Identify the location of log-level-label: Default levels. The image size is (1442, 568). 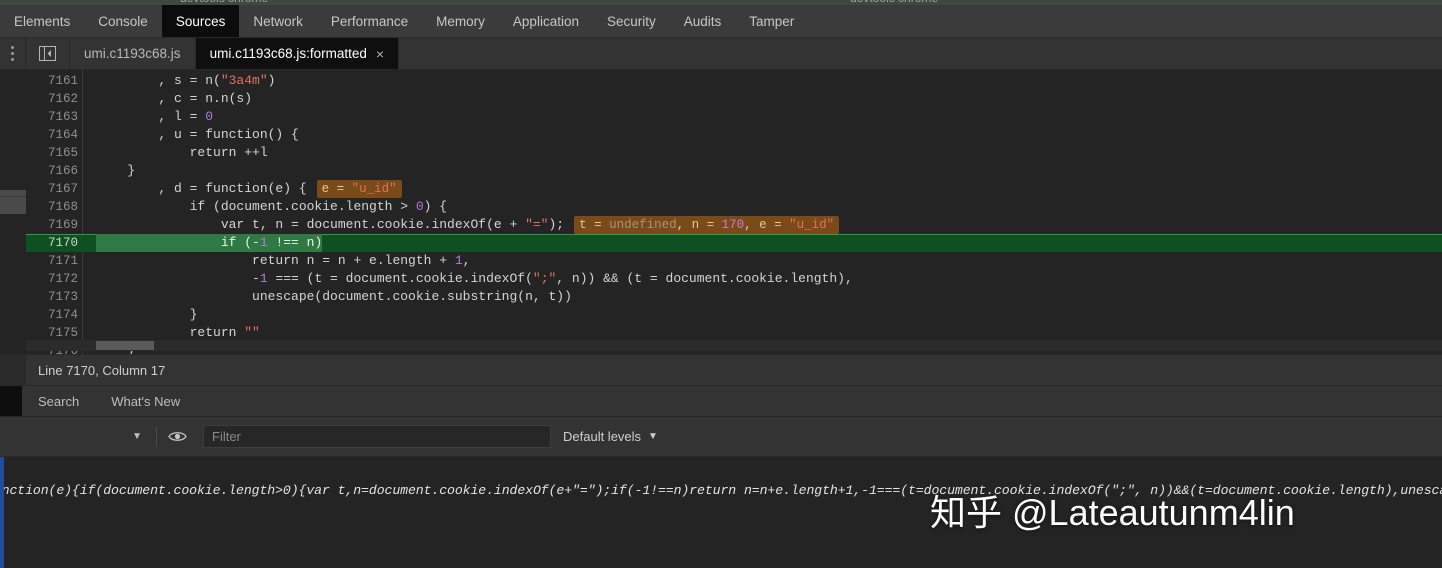
(602, 436).